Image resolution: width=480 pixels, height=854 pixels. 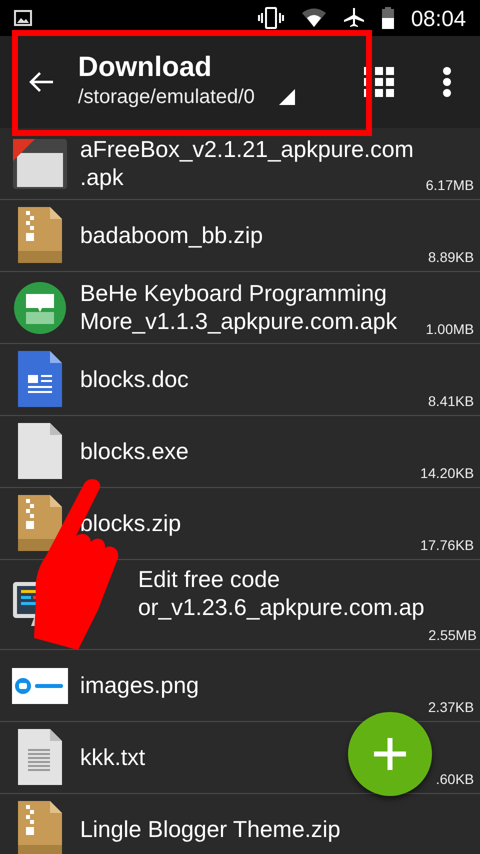 I want to click on battery-icon, so click(x=387, y=18).